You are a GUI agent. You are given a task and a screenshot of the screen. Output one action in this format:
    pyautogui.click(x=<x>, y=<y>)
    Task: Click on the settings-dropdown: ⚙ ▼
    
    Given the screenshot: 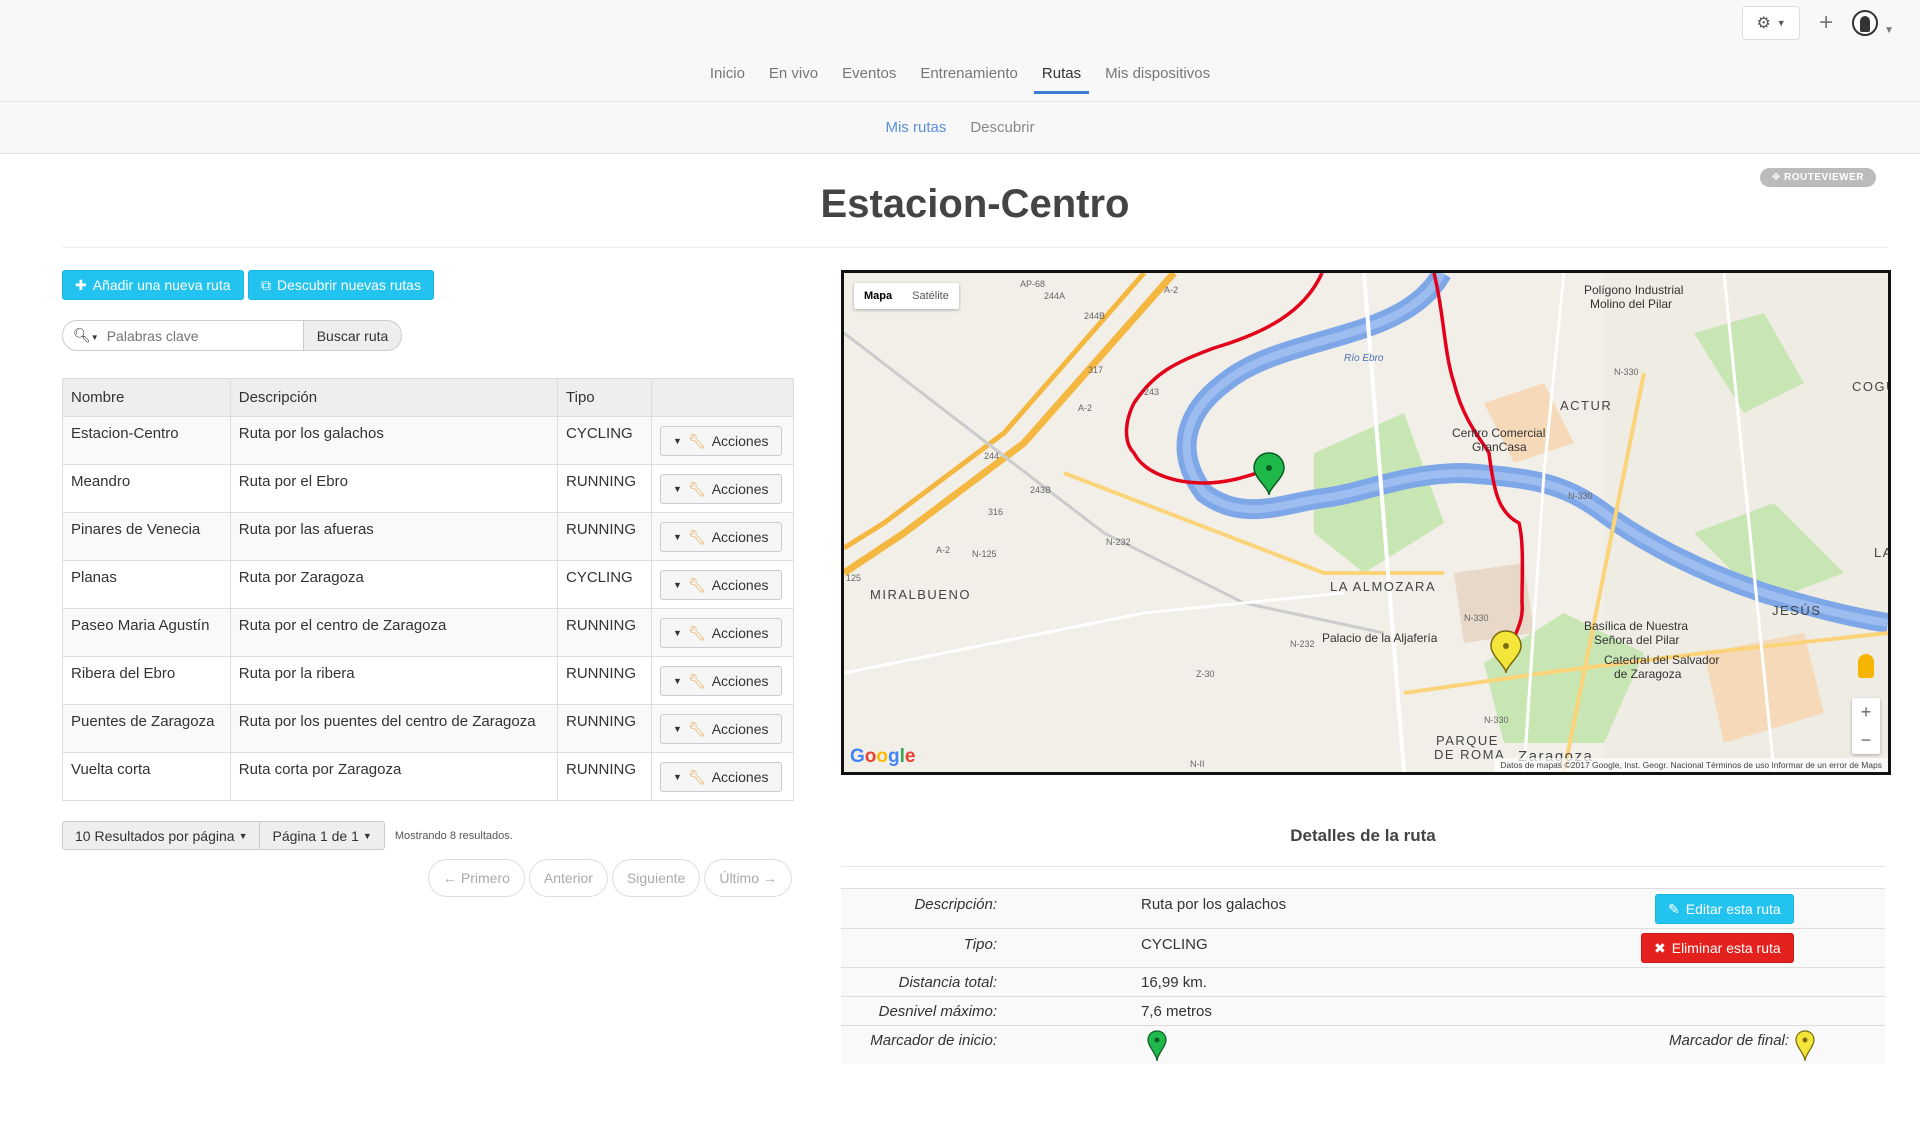 What is the action you would take?
    pyautogui.click(x=1771, y=23)
    